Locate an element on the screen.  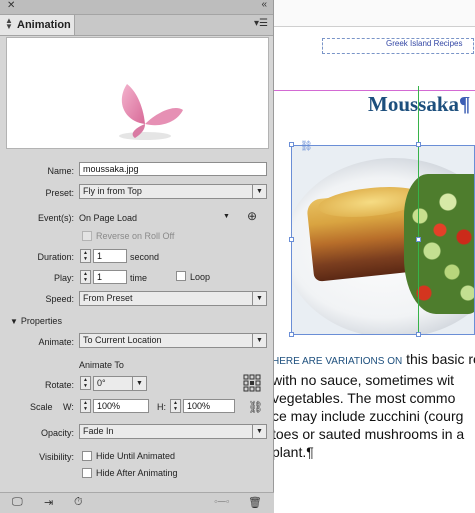
moussaka-image-frame is located at coordinates (383, 240).